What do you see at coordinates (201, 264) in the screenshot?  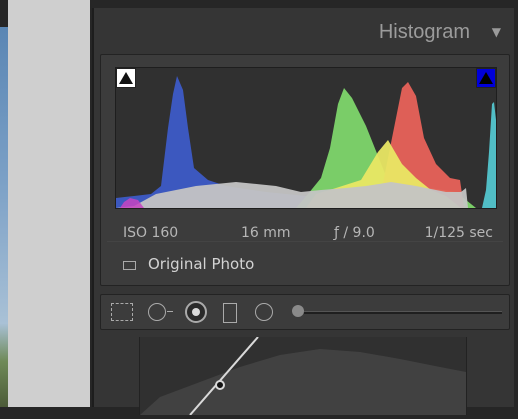 I see `original-photo-label: Original Photo` at bounding box center [201, 264].